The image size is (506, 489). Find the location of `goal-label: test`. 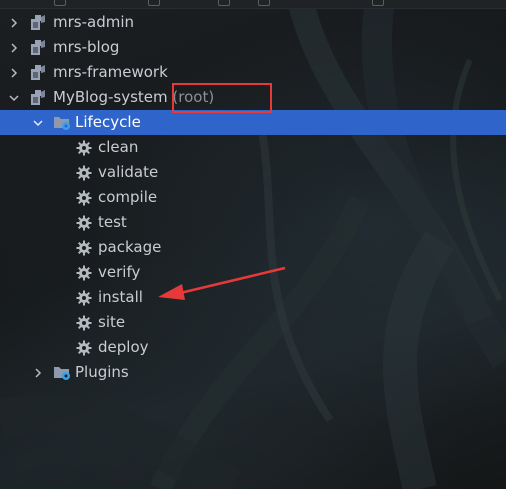

goal-label: test is located at coordinates (112, 222).